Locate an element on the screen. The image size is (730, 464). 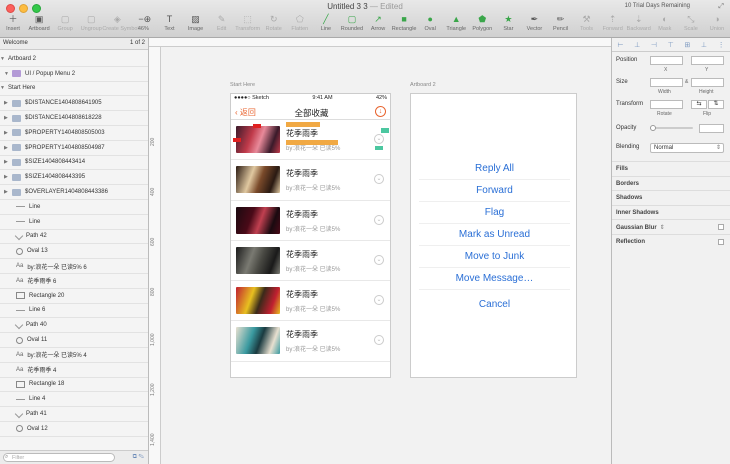
align-left-icon: ⊢ is located at coordinates (620, 45).